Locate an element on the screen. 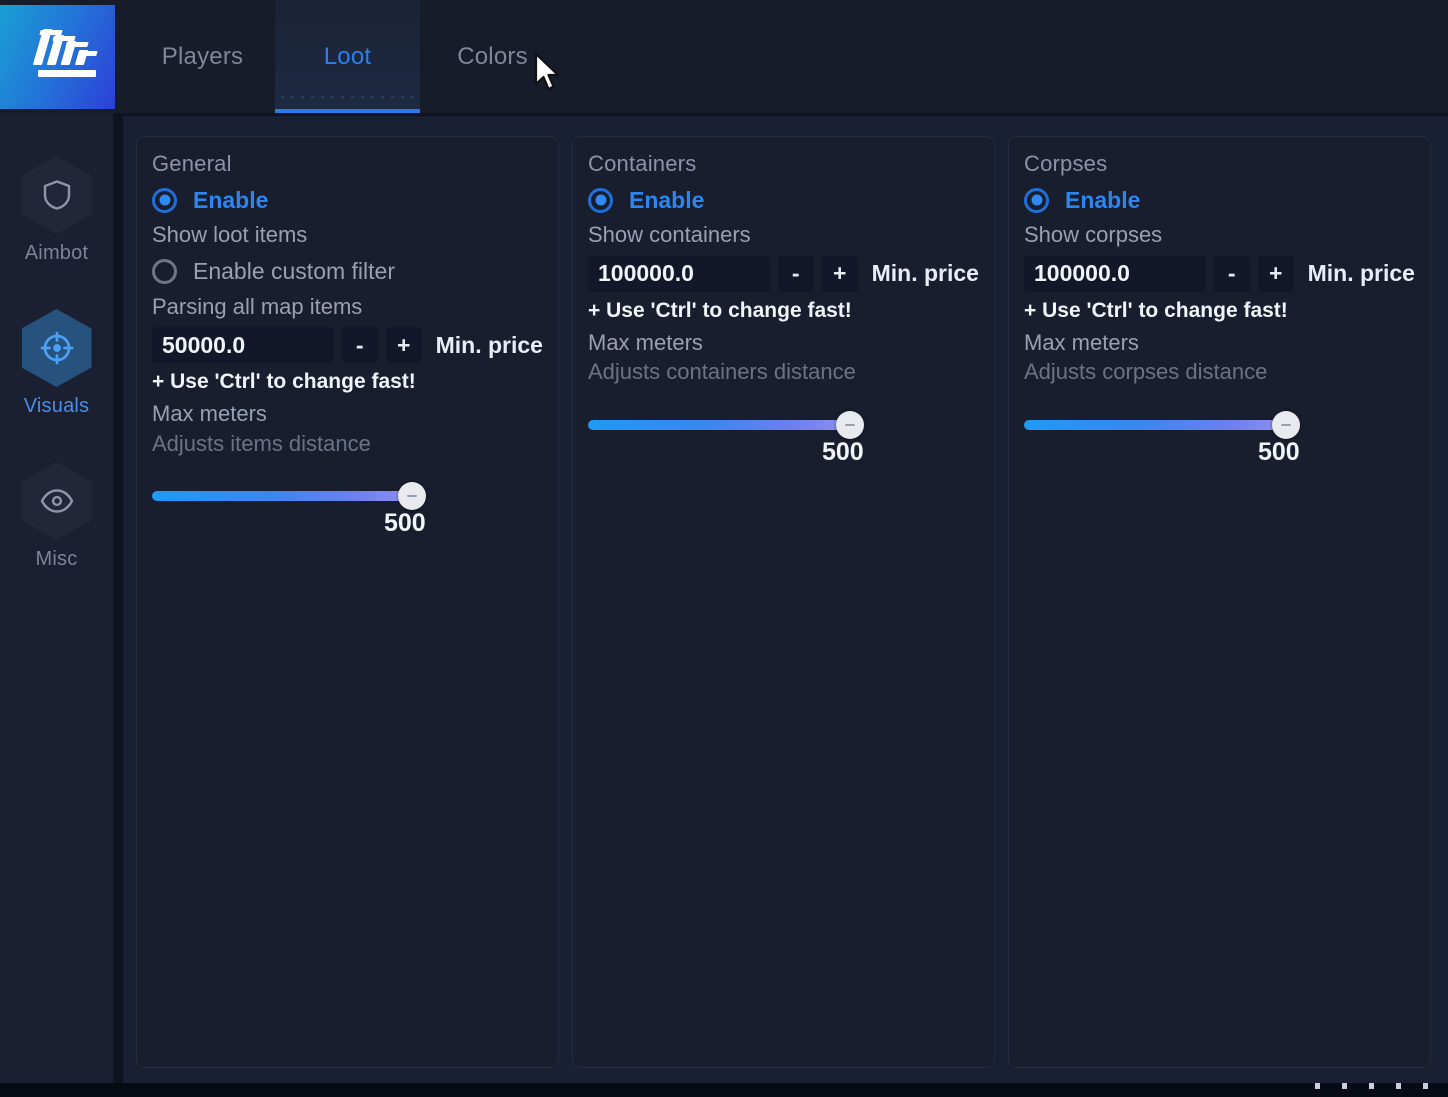 Image resolution: width=1448 pixels, height=1097 pixels. tab-bar: Players Loot Colors is located at coordinates (347, 57).